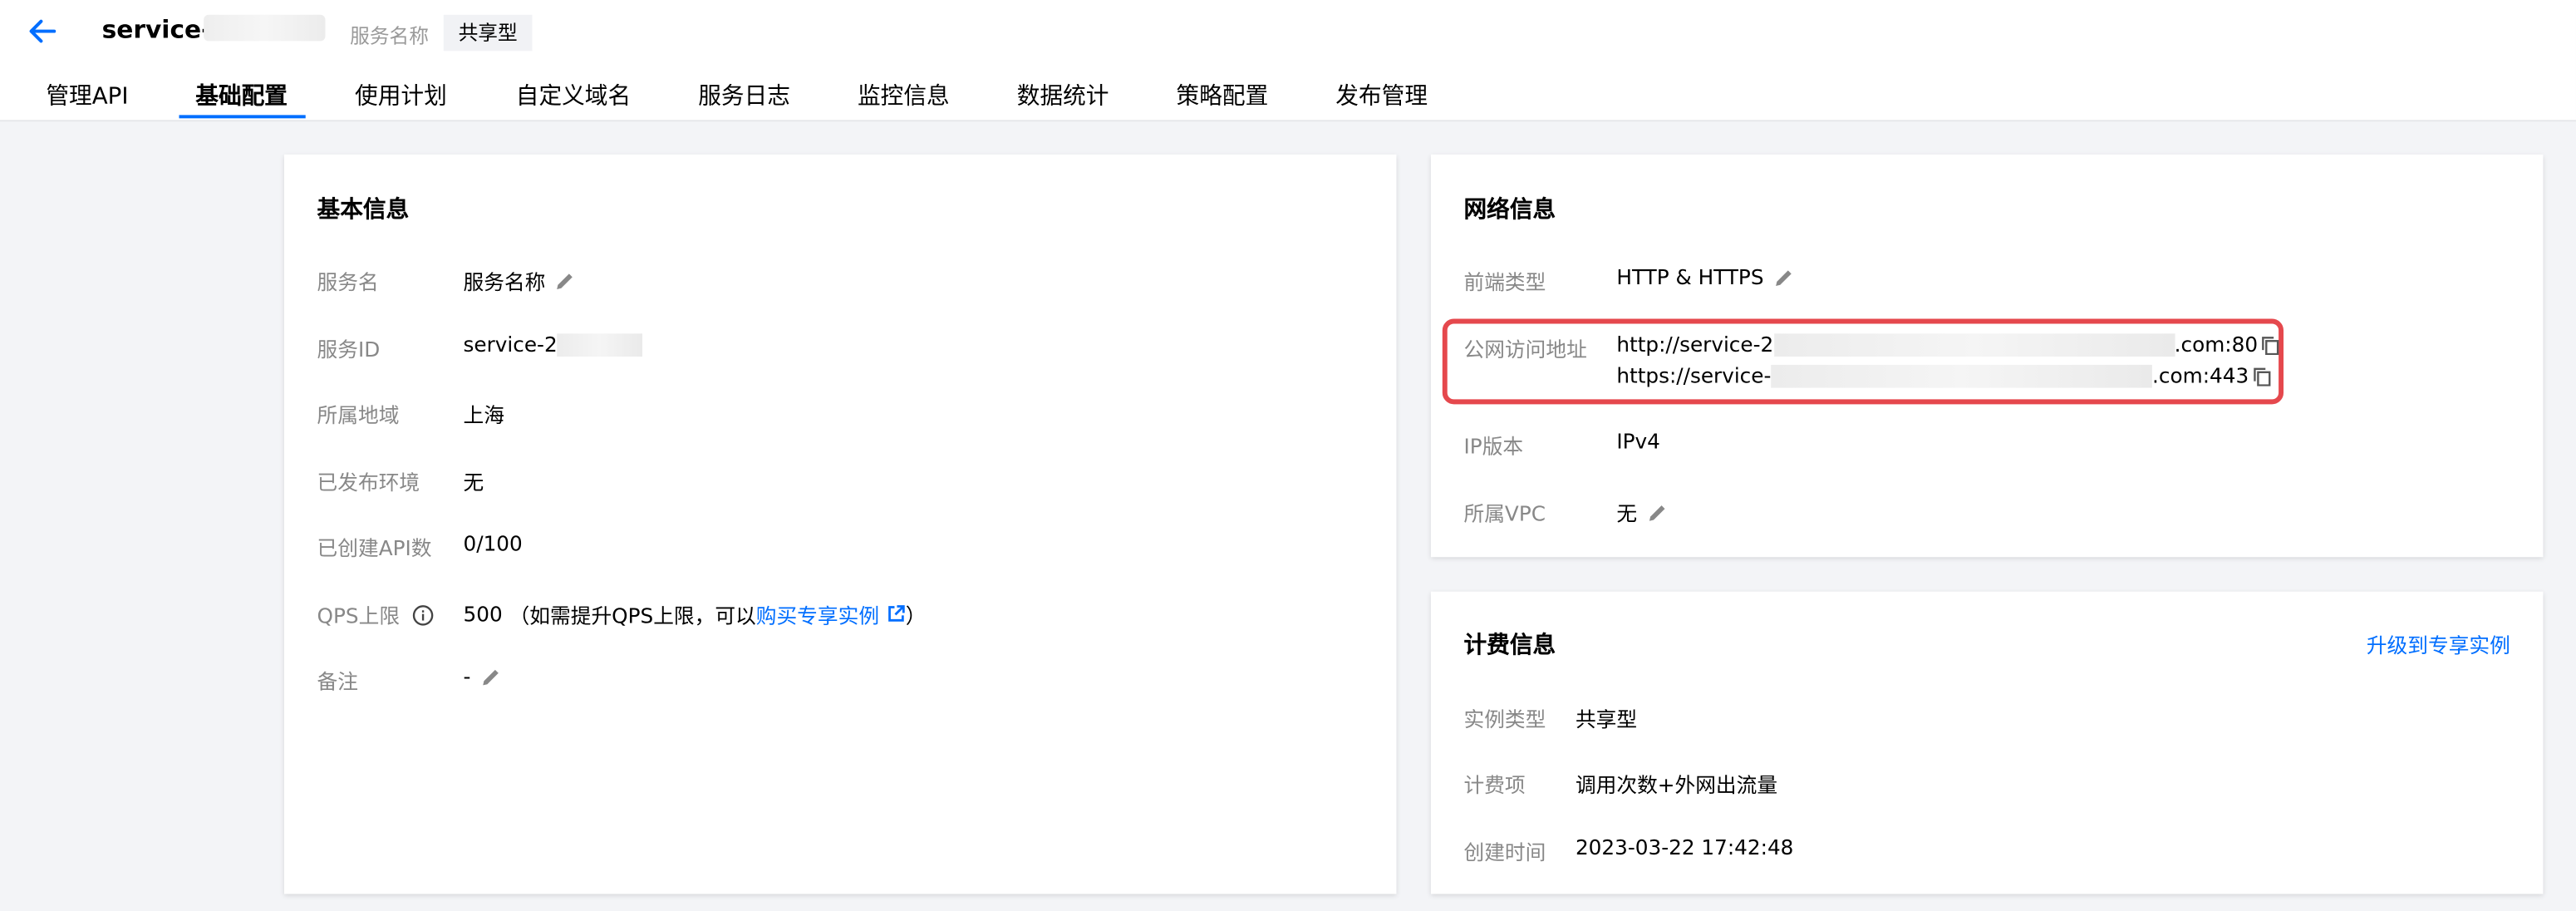 This screenshot has height=911, width=2576. Describe the element at coordinates (2200, 375) in the screenshot. I see `https-address-suffix: .com:443` at that location.